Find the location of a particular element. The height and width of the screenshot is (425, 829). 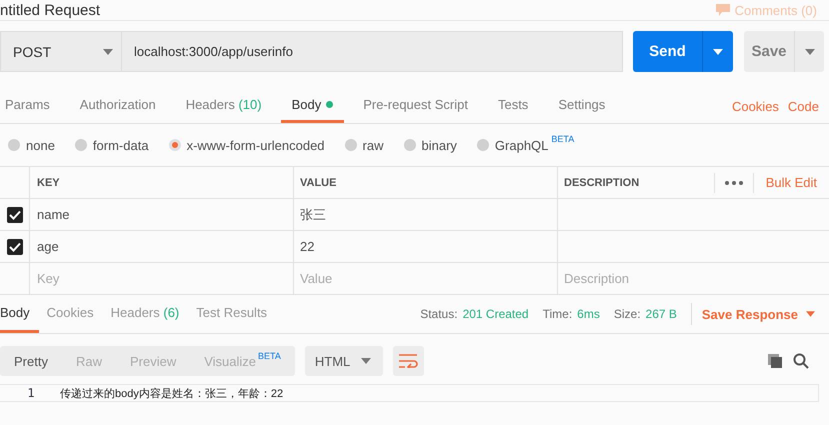

view-tab: Pretty is located at coordinates (31, 361).